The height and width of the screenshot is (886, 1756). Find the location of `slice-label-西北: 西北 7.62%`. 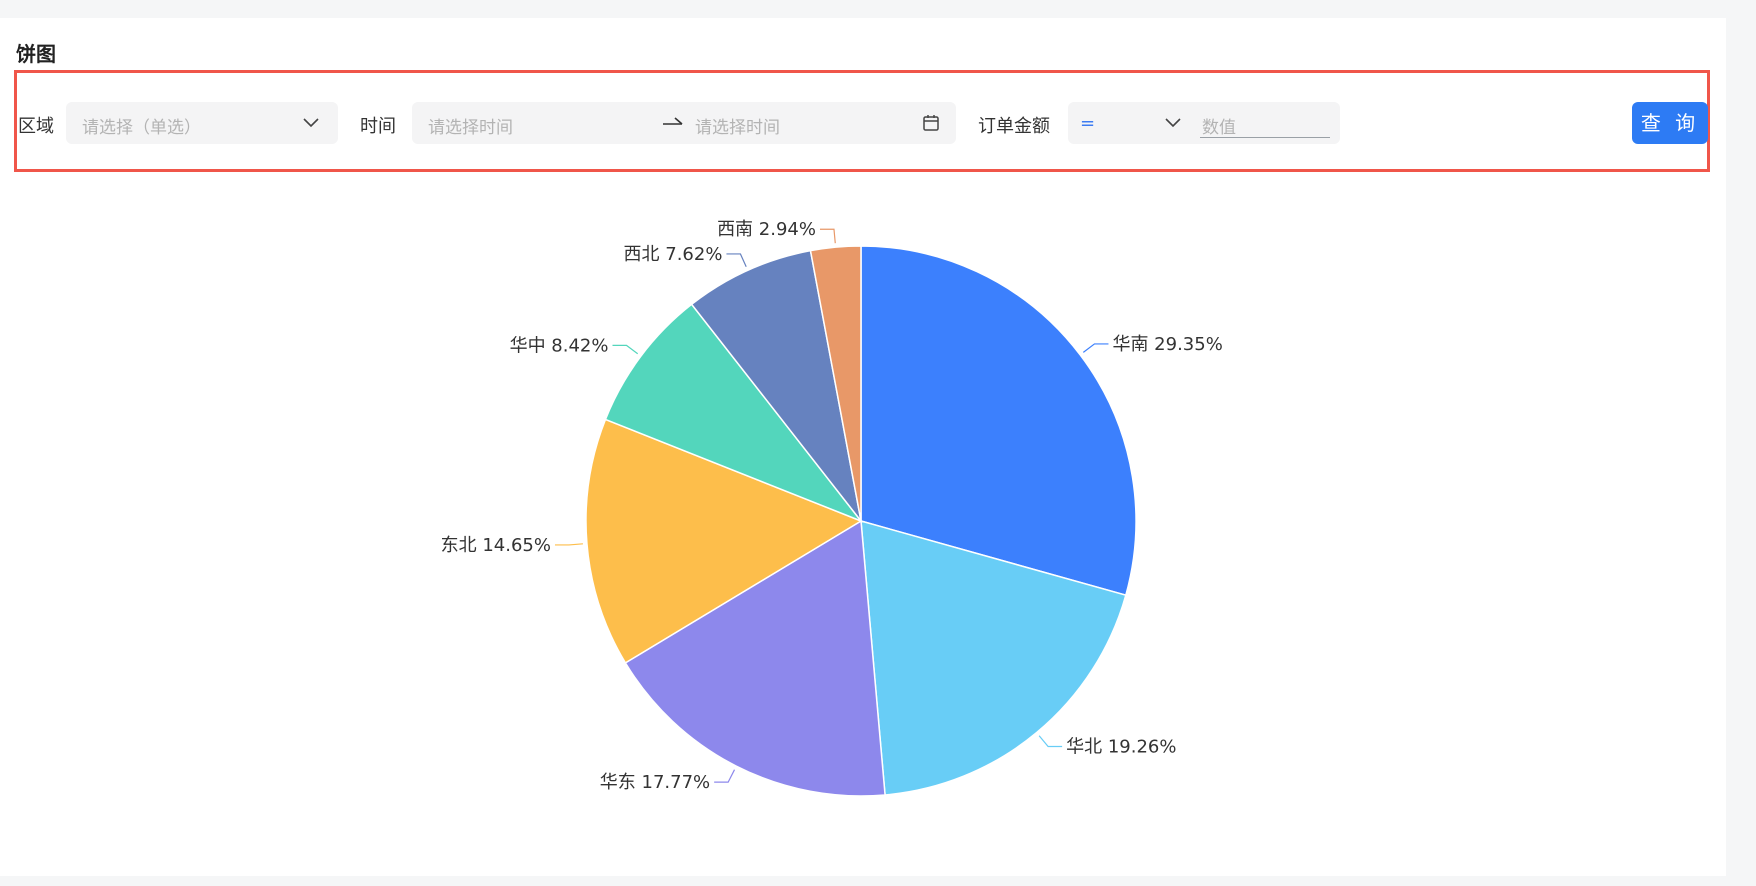

slice-label-西北: 西北 7.62% is located at coordinates (673, 254).